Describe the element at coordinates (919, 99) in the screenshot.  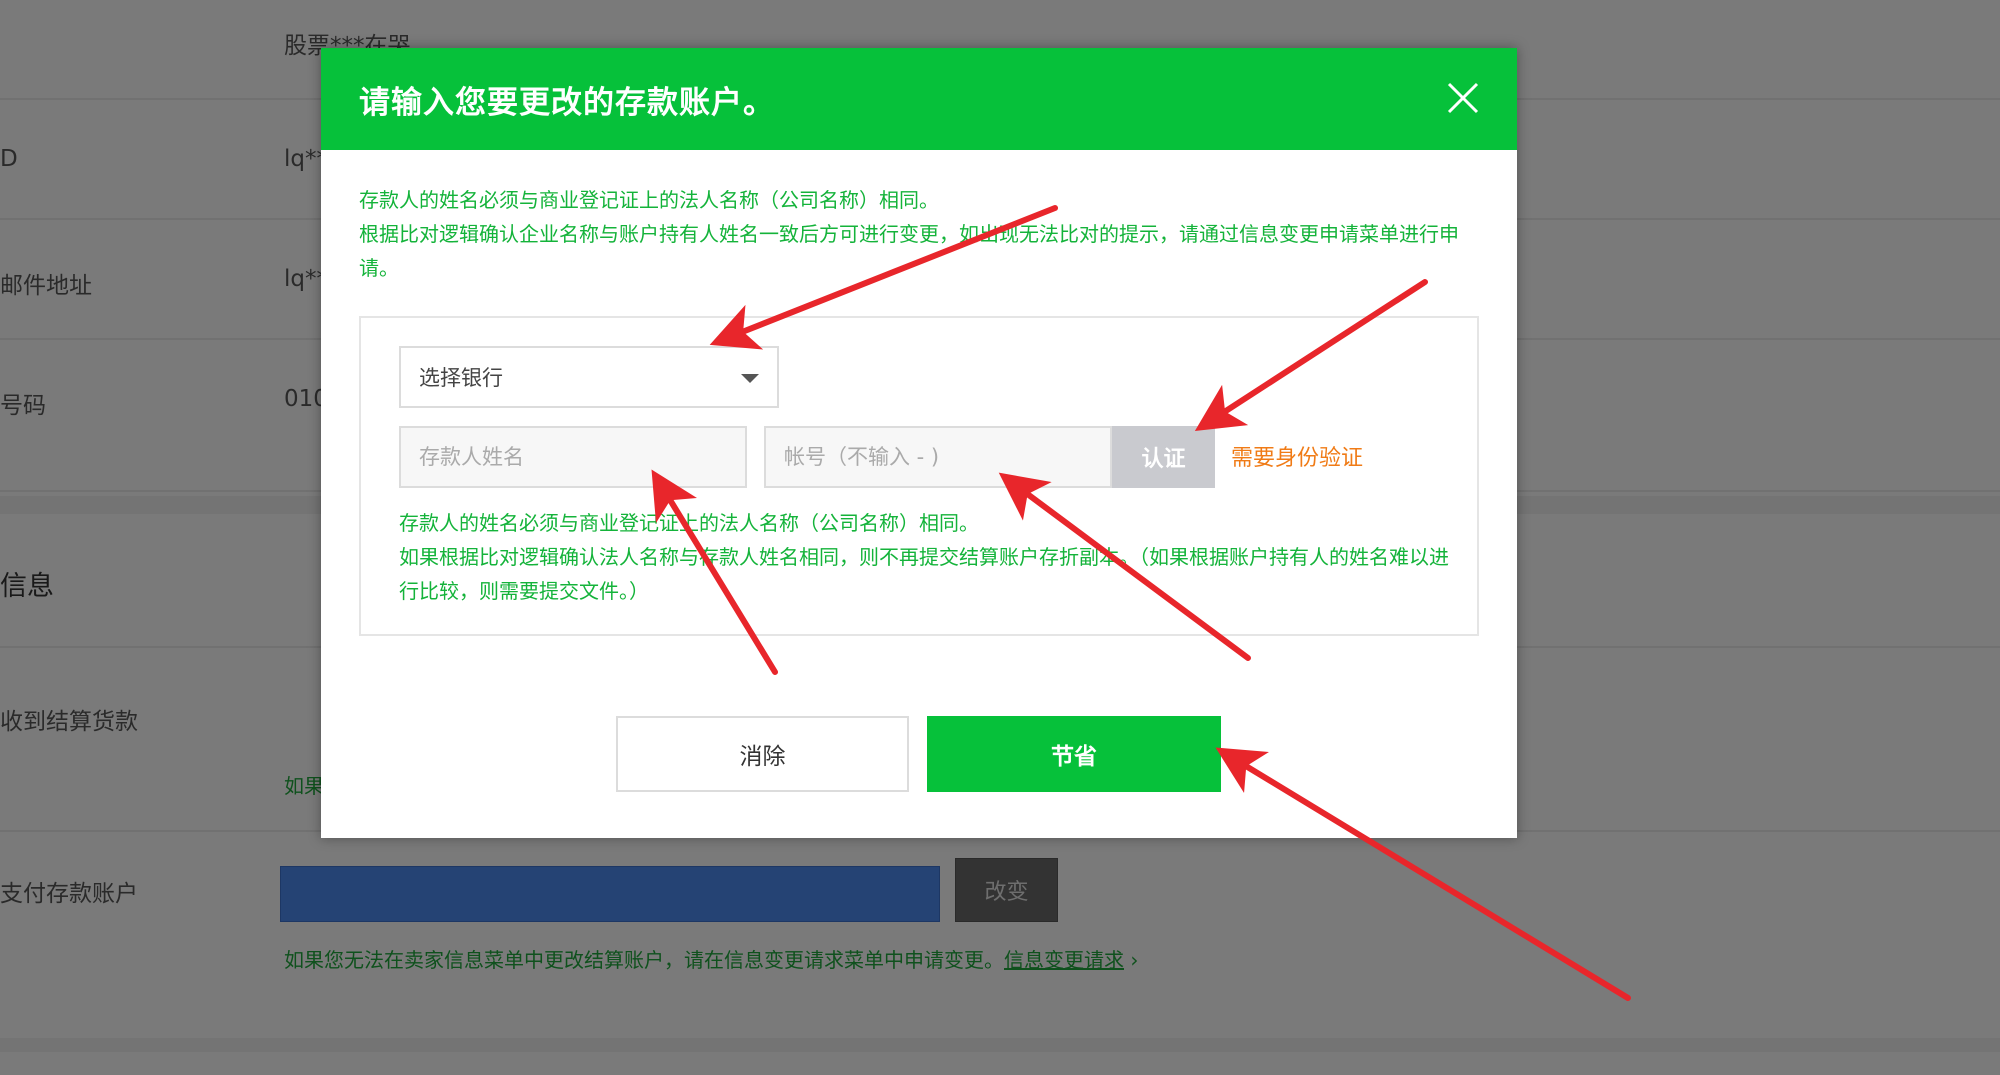
I see `modal-header: 请输入您要更改的存款账户。` at that location.